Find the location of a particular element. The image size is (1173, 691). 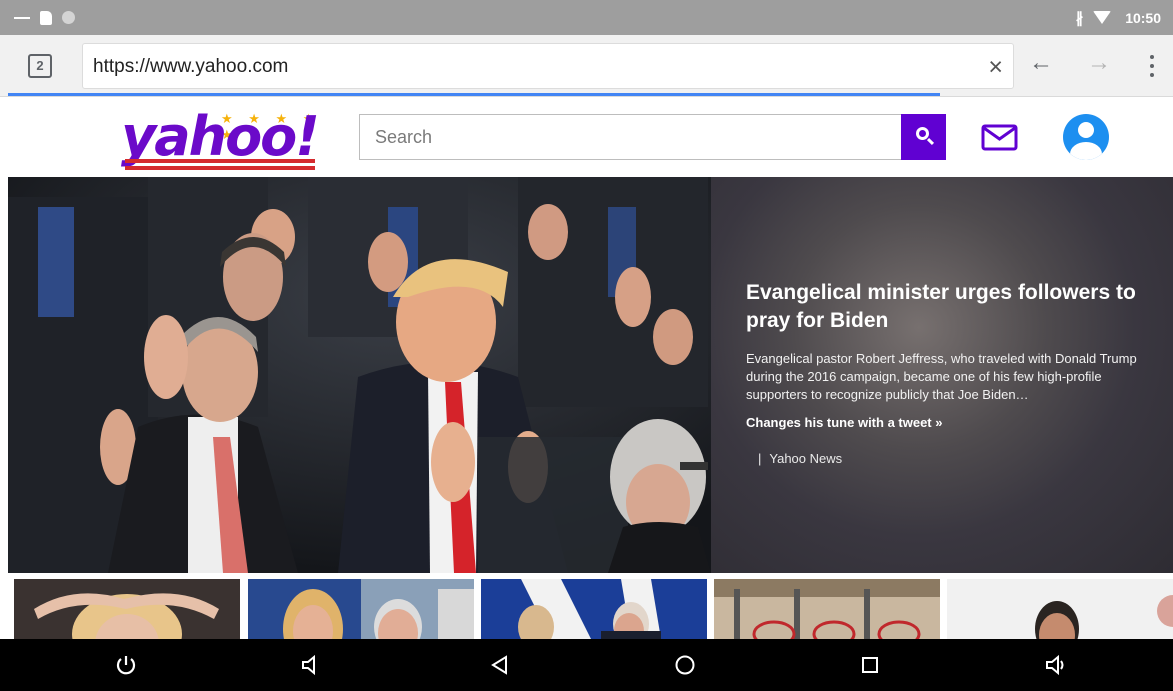

page-load-progress-bar is located at coordinates (474, 94).